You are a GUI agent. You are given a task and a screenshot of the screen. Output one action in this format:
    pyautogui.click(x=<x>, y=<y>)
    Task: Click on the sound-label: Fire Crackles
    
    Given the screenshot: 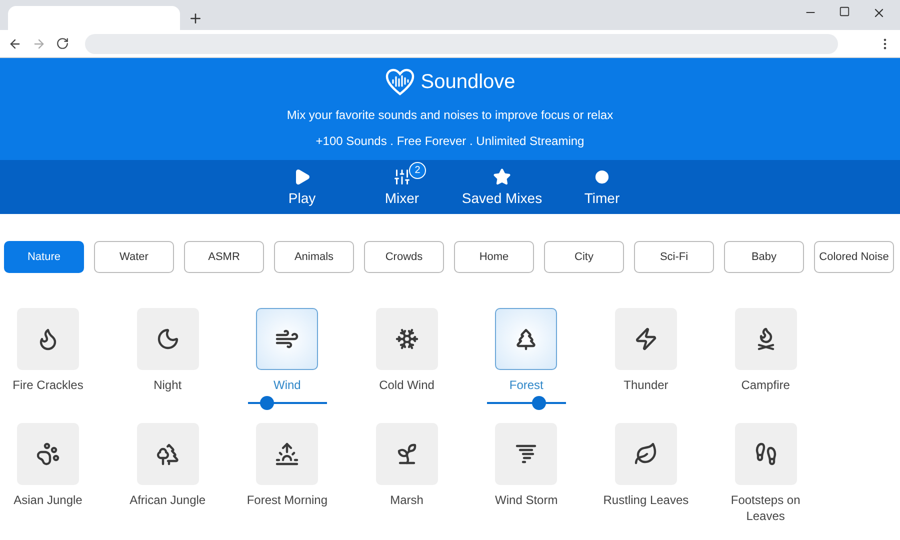 What is the action you would take?
    pyautogui.click(x=48, y=385)
    